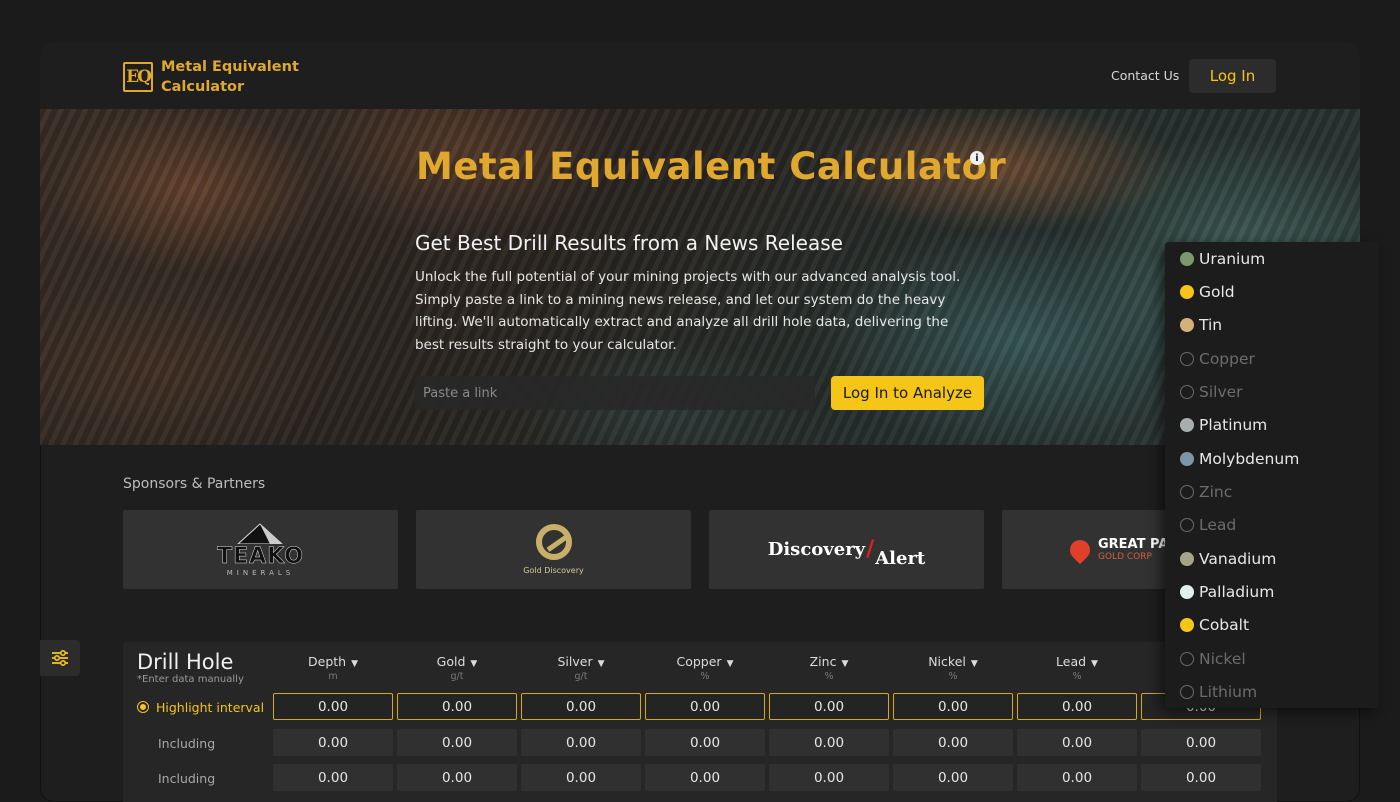 The width and height of the screenshot is (1400, 802). I want to click on metal-name: Silver, so click(1221, 392).